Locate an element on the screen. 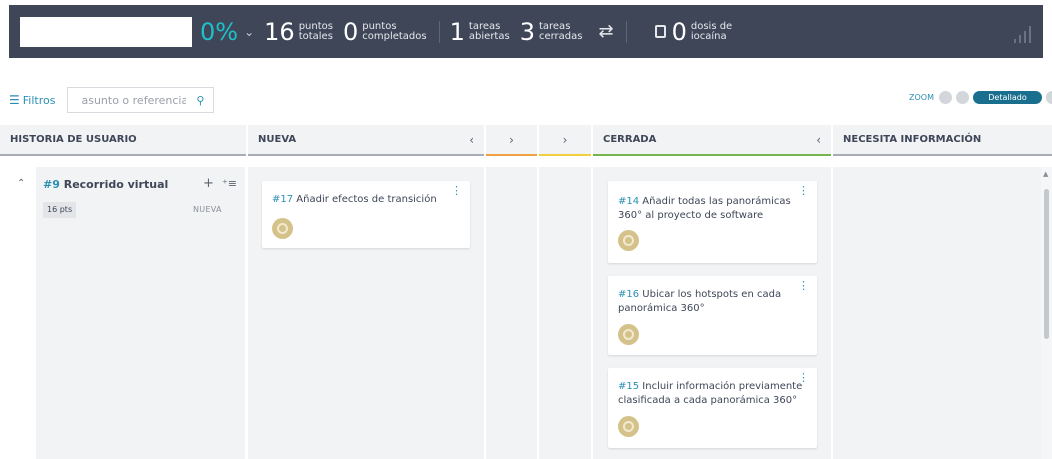  zoom-label: ZOOM is located at coordinates (921, 97).